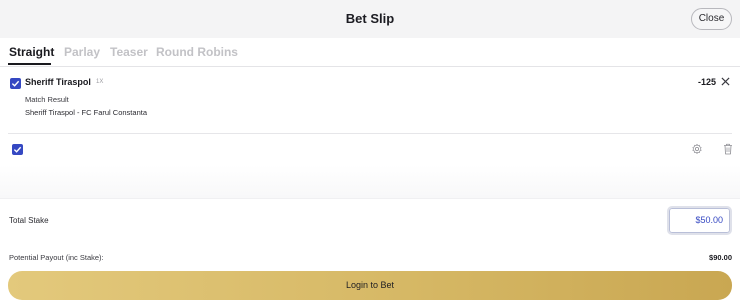 The width and height of the screenshot is (740, 305). I want to click on select-all-checkbox, so click(17, 149).